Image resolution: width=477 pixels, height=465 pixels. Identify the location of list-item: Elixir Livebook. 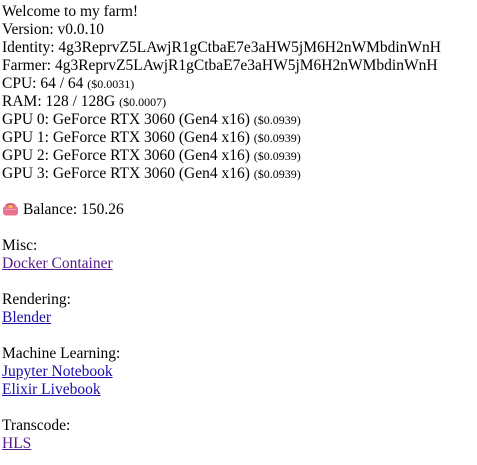
(239, 390).